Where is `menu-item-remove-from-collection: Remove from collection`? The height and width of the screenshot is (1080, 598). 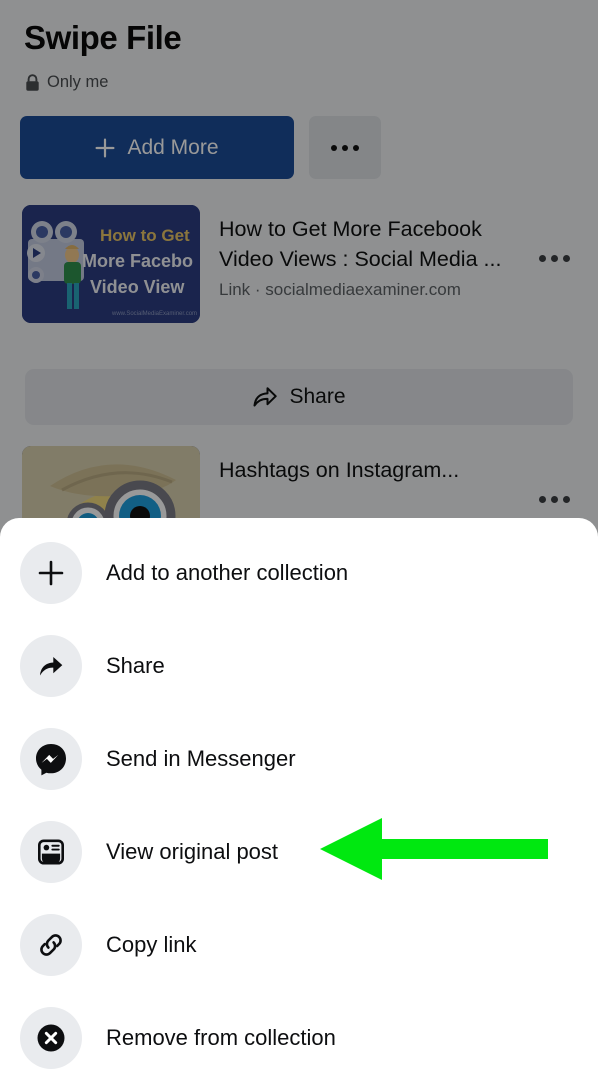
menu-item-remove-from-collection: Remove from collection is located at coordinates (299, 1035).